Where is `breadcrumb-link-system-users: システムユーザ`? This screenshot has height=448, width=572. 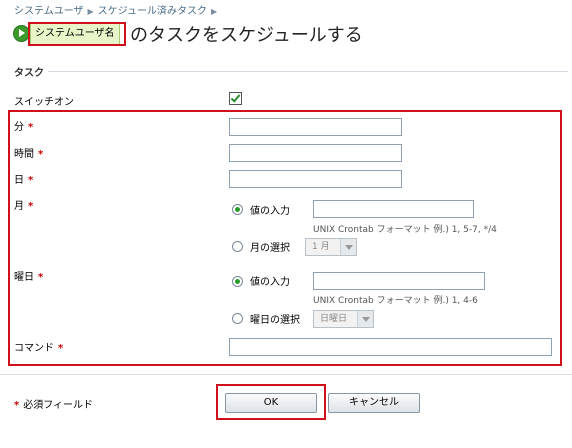 breadcrumb-link-system-users: システムユーザ is located at coordinates (49, 11).